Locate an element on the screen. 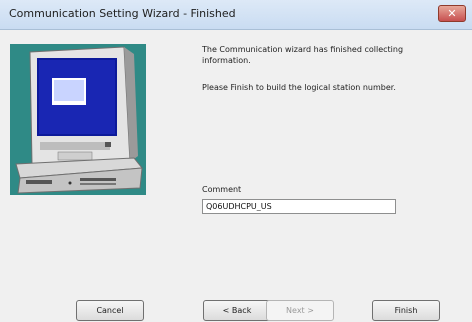  computer-illustration-icon is located at coordinates (78, 119).